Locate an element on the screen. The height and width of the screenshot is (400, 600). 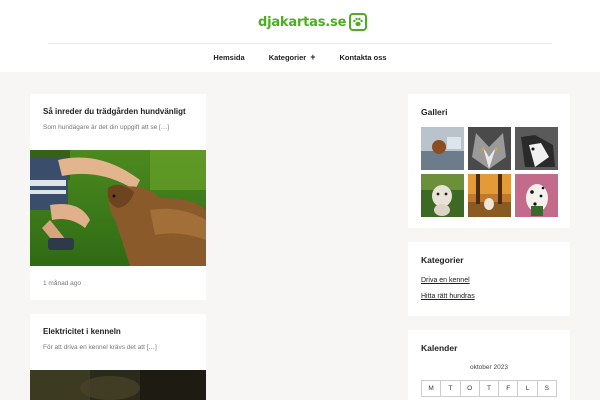
calendar-weekday: F is located at coordinates (509, 388).